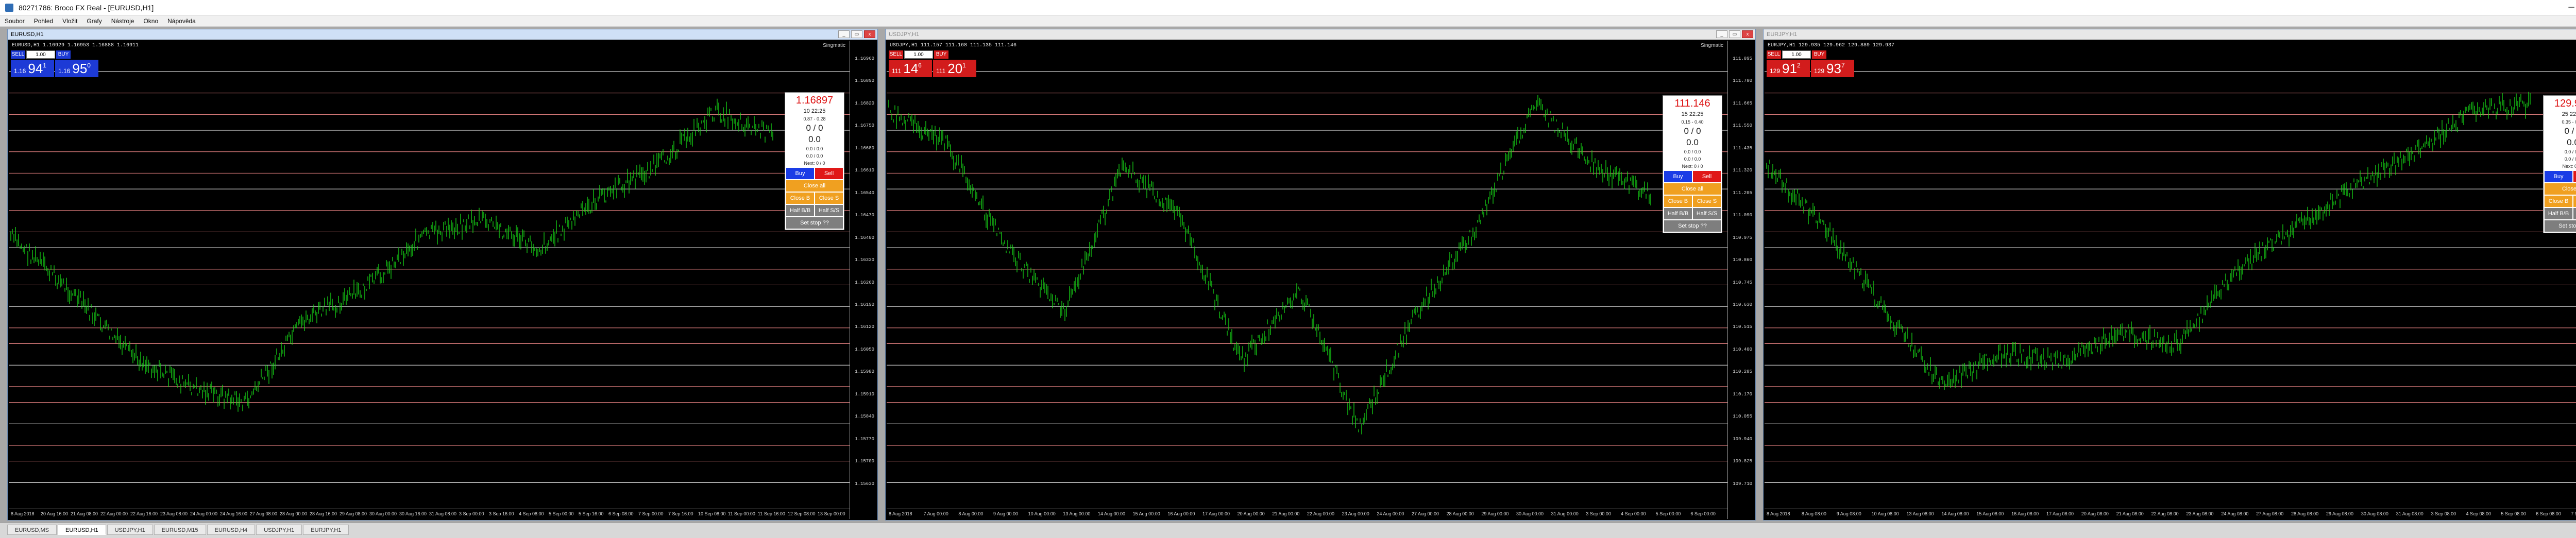 Image resolution: width=2576 pixels, height=538 pixels. I want to click on chart-tab-1: EURUSD,H1, so click(82, 530).